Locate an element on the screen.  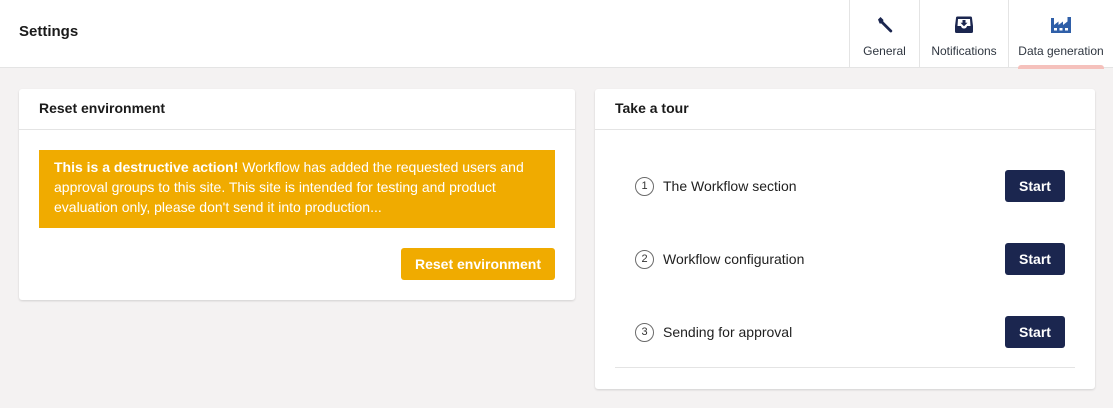
tour-item-label: Workflow configuration is located at coordinates (734, 259).